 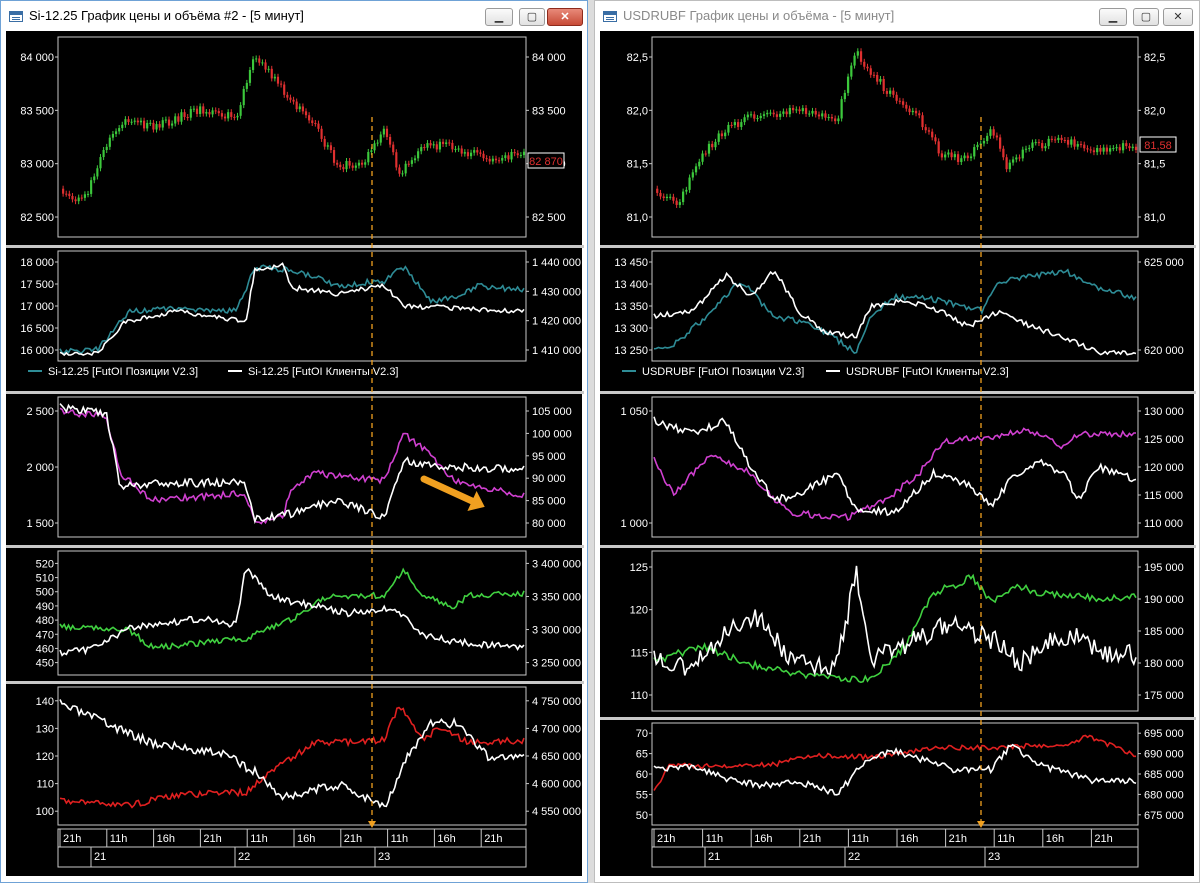 I want to click on right-axis-tick: 3 400 000, so click(x=556, y=564).